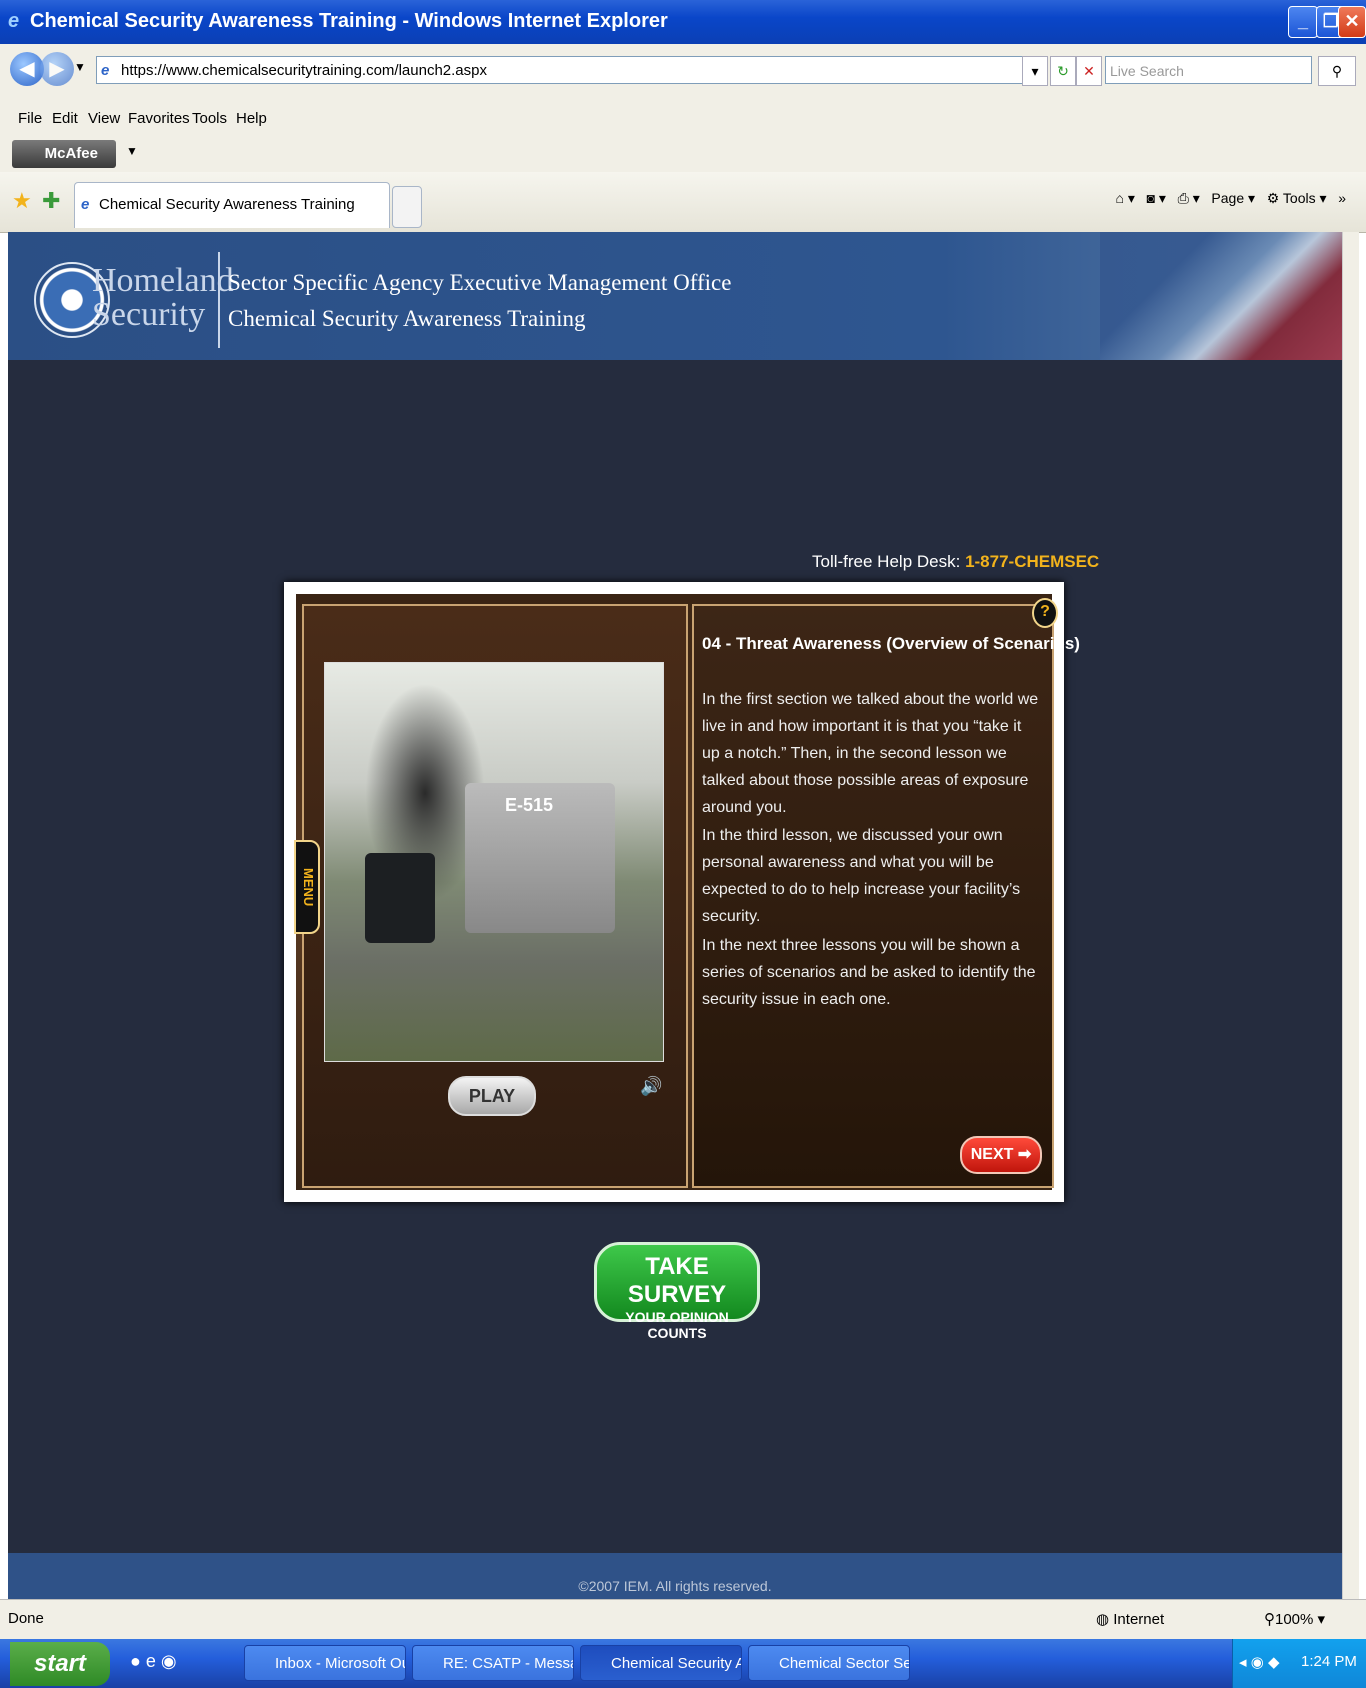 The image size is (1366, 1688). What do you see at coordinates (407, 318) in the screenshot?
I see `header-subtitle2: Chemical Security Awareness Training` at bounding box center [407, 318].